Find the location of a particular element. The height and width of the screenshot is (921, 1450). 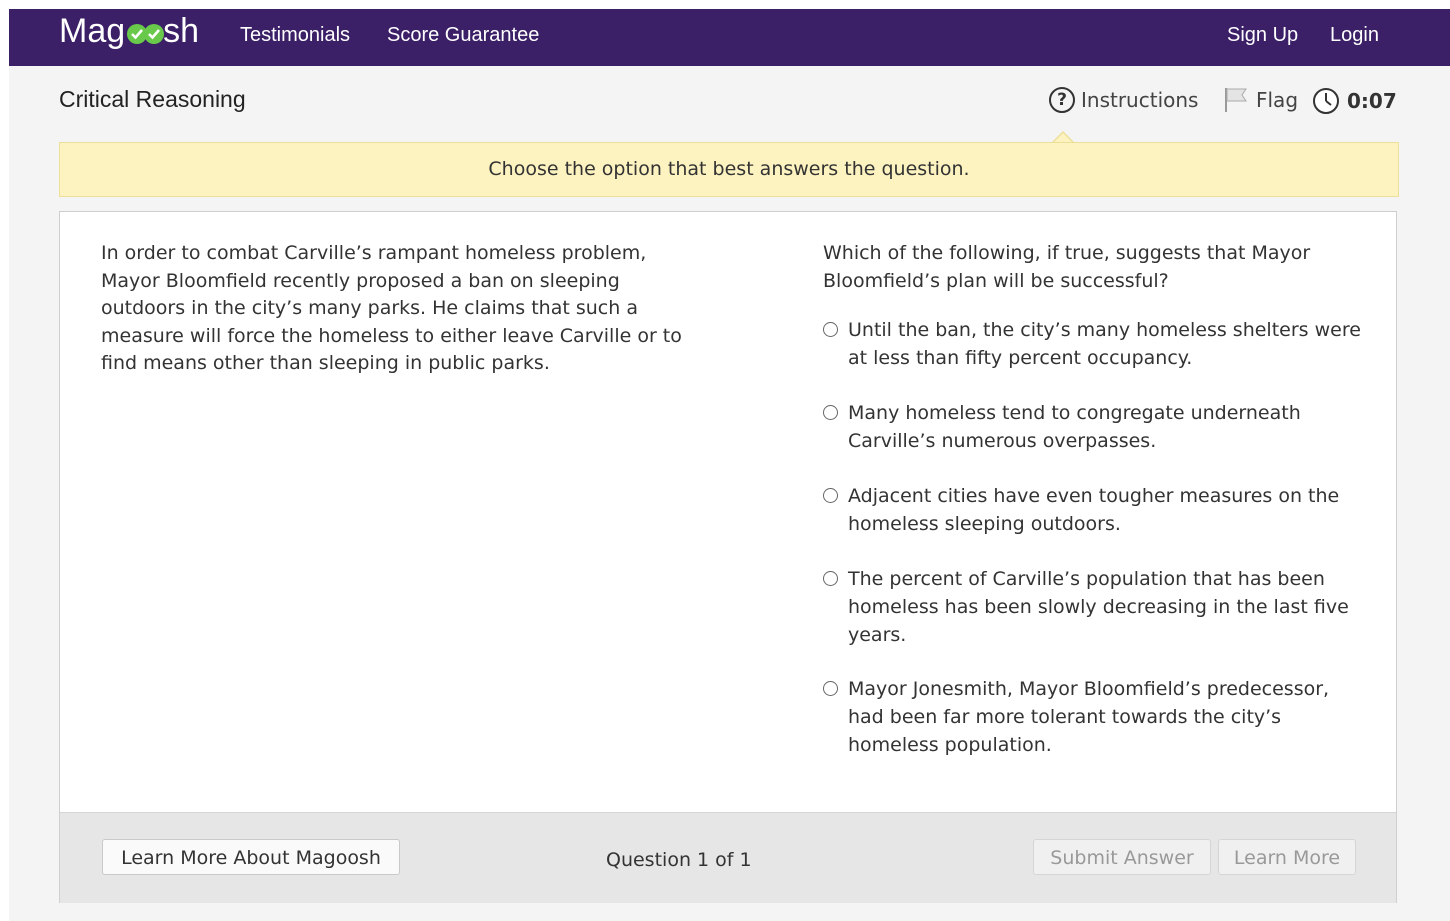

instructions-button: ? Instructions is located at coordinates (1123, 100).